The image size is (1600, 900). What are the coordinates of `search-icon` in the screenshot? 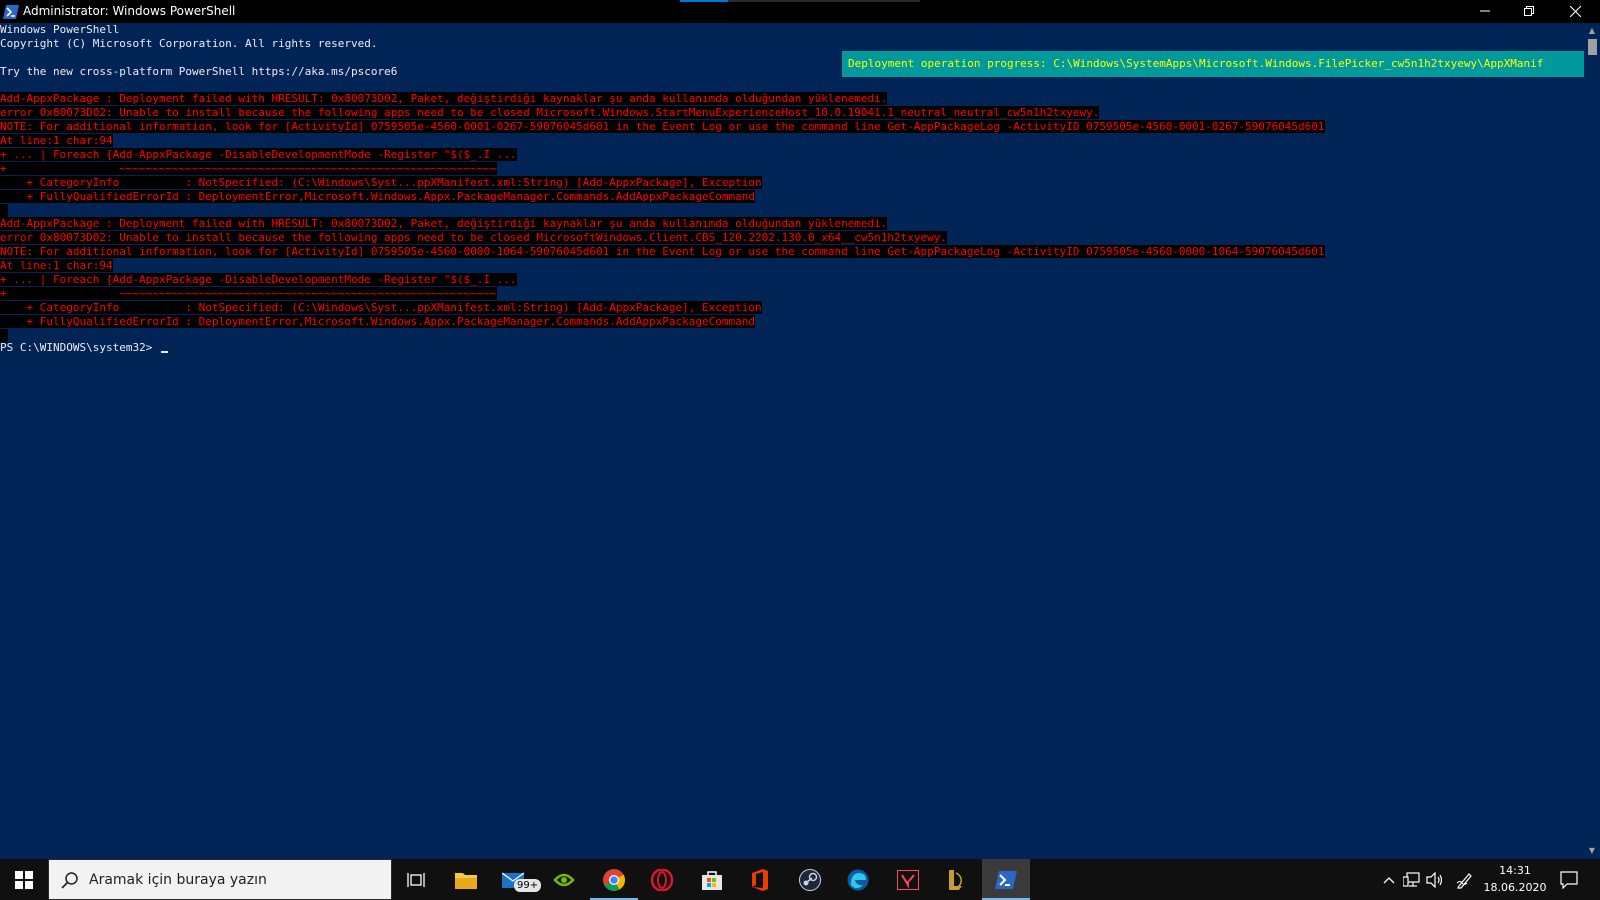 It's located at (69, 880).